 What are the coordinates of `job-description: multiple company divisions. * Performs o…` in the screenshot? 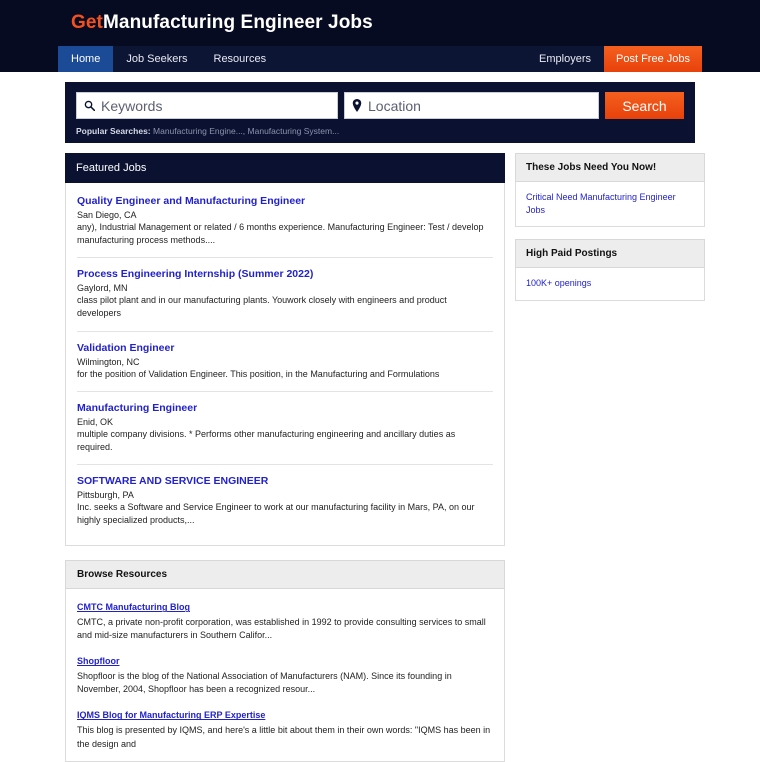 It's located at (266, 440).